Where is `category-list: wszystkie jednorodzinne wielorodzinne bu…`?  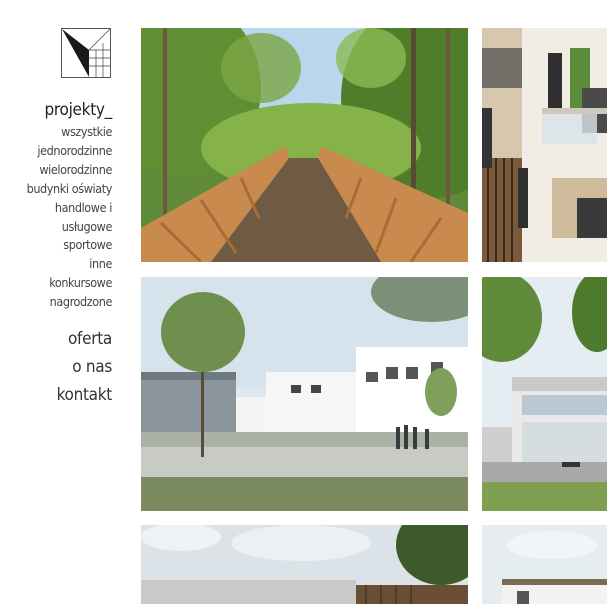
category-list: wszystkie jednorodzinne wielorodzinne bu… is located at coordinates (70, 217).